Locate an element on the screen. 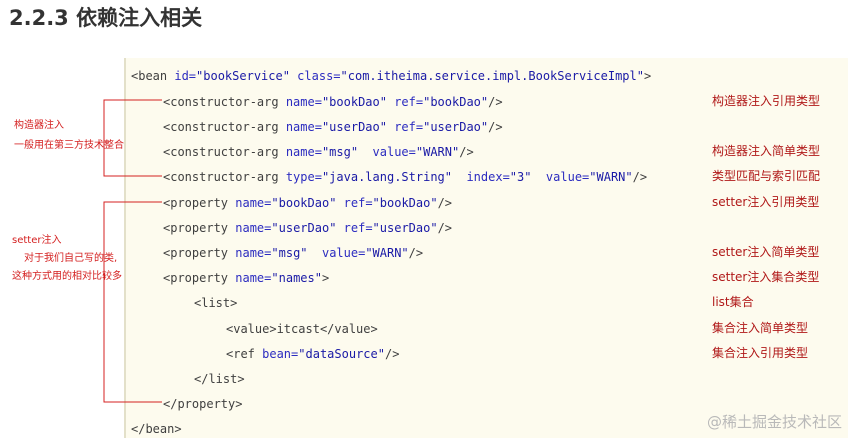  watermark: @稀土掘金技术社区 is located at coordinates (774, 422).